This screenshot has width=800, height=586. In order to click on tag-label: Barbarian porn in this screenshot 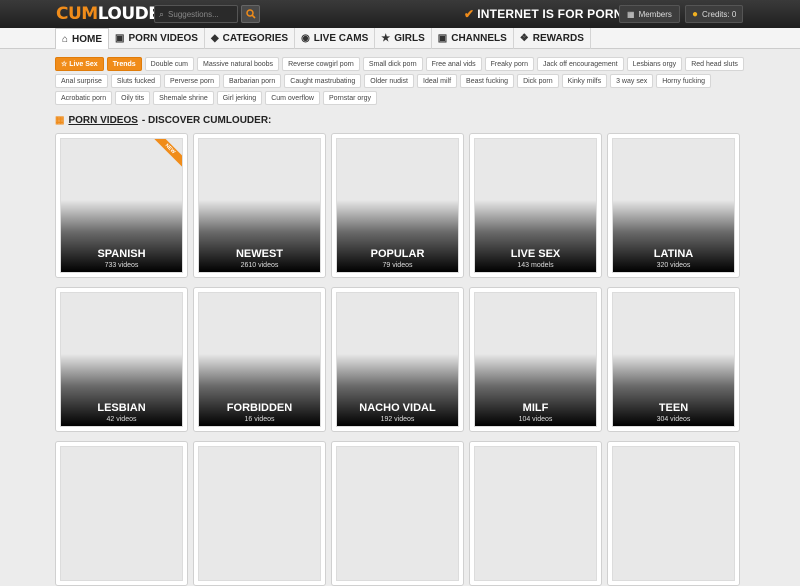, I will do `click(252, 81)`.